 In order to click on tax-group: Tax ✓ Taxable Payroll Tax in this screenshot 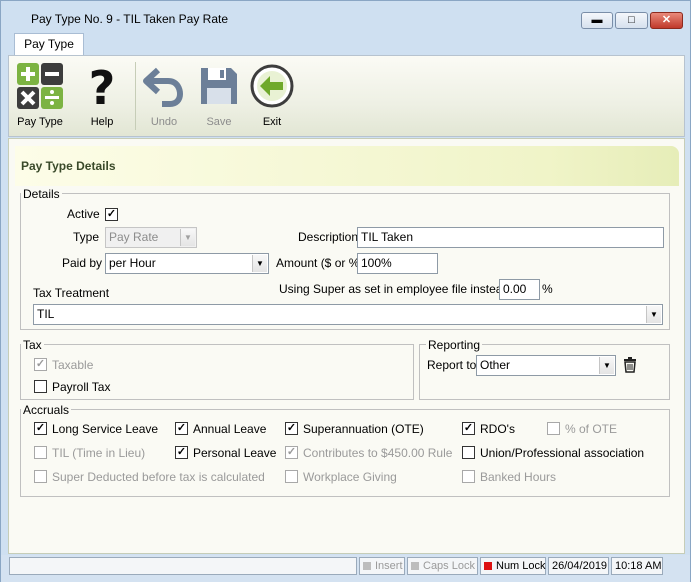, I will do `click(217, 369)`.